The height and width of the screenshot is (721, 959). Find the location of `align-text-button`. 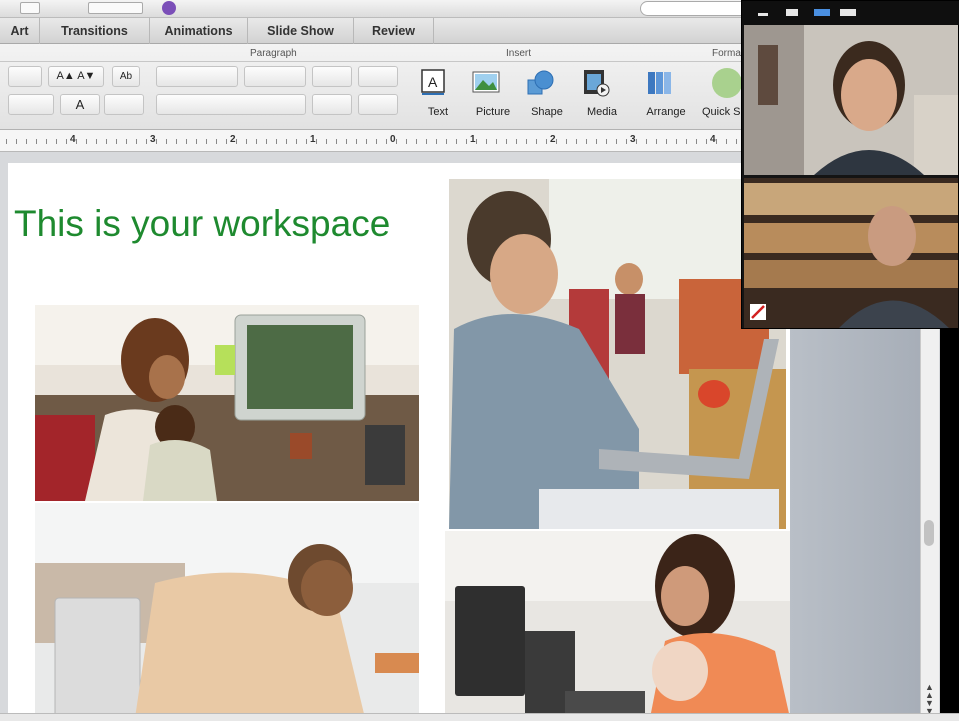

align-text-button is located at coordinates (378, 104).